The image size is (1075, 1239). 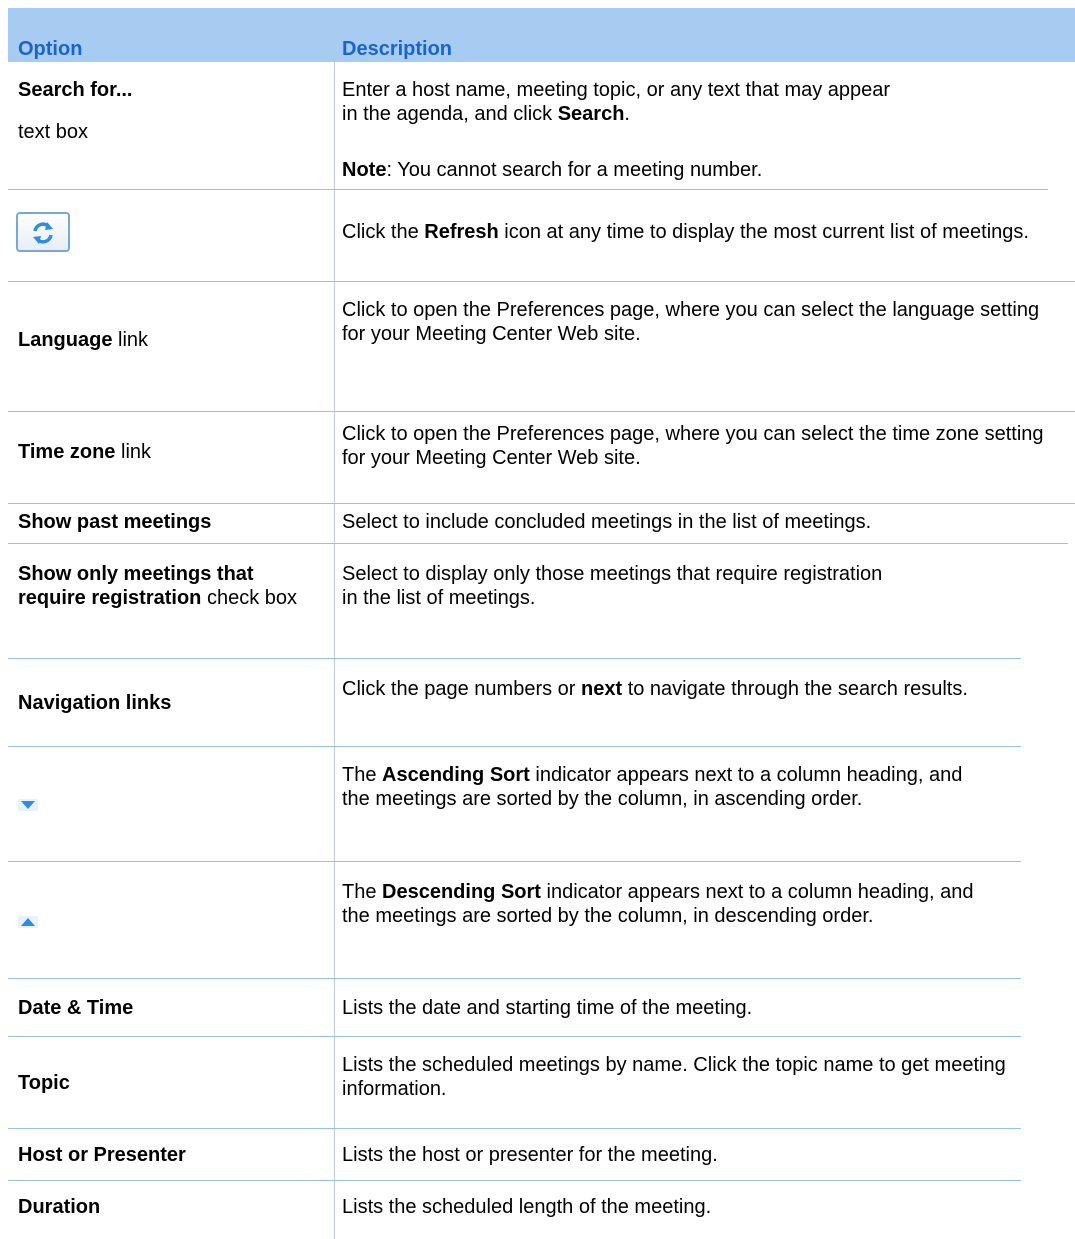 What do you see at coordinates (95, 703) in the screenshot?
I see `option-label: Navigation links` at bounding box center [95, 703].